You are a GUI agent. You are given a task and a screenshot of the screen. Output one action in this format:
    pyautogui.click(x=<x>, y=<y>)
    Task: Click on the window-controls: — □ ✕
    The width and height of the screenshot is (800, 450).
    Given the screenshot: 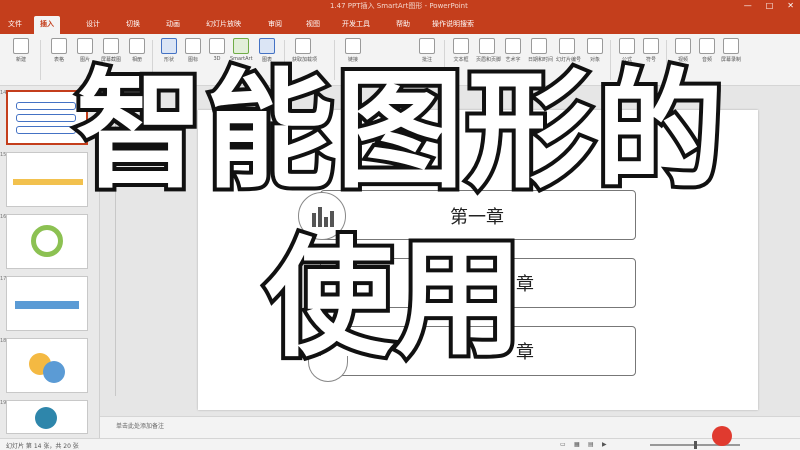 What is the action you would take?
    pyautogui.click(x=769, y=6)
    